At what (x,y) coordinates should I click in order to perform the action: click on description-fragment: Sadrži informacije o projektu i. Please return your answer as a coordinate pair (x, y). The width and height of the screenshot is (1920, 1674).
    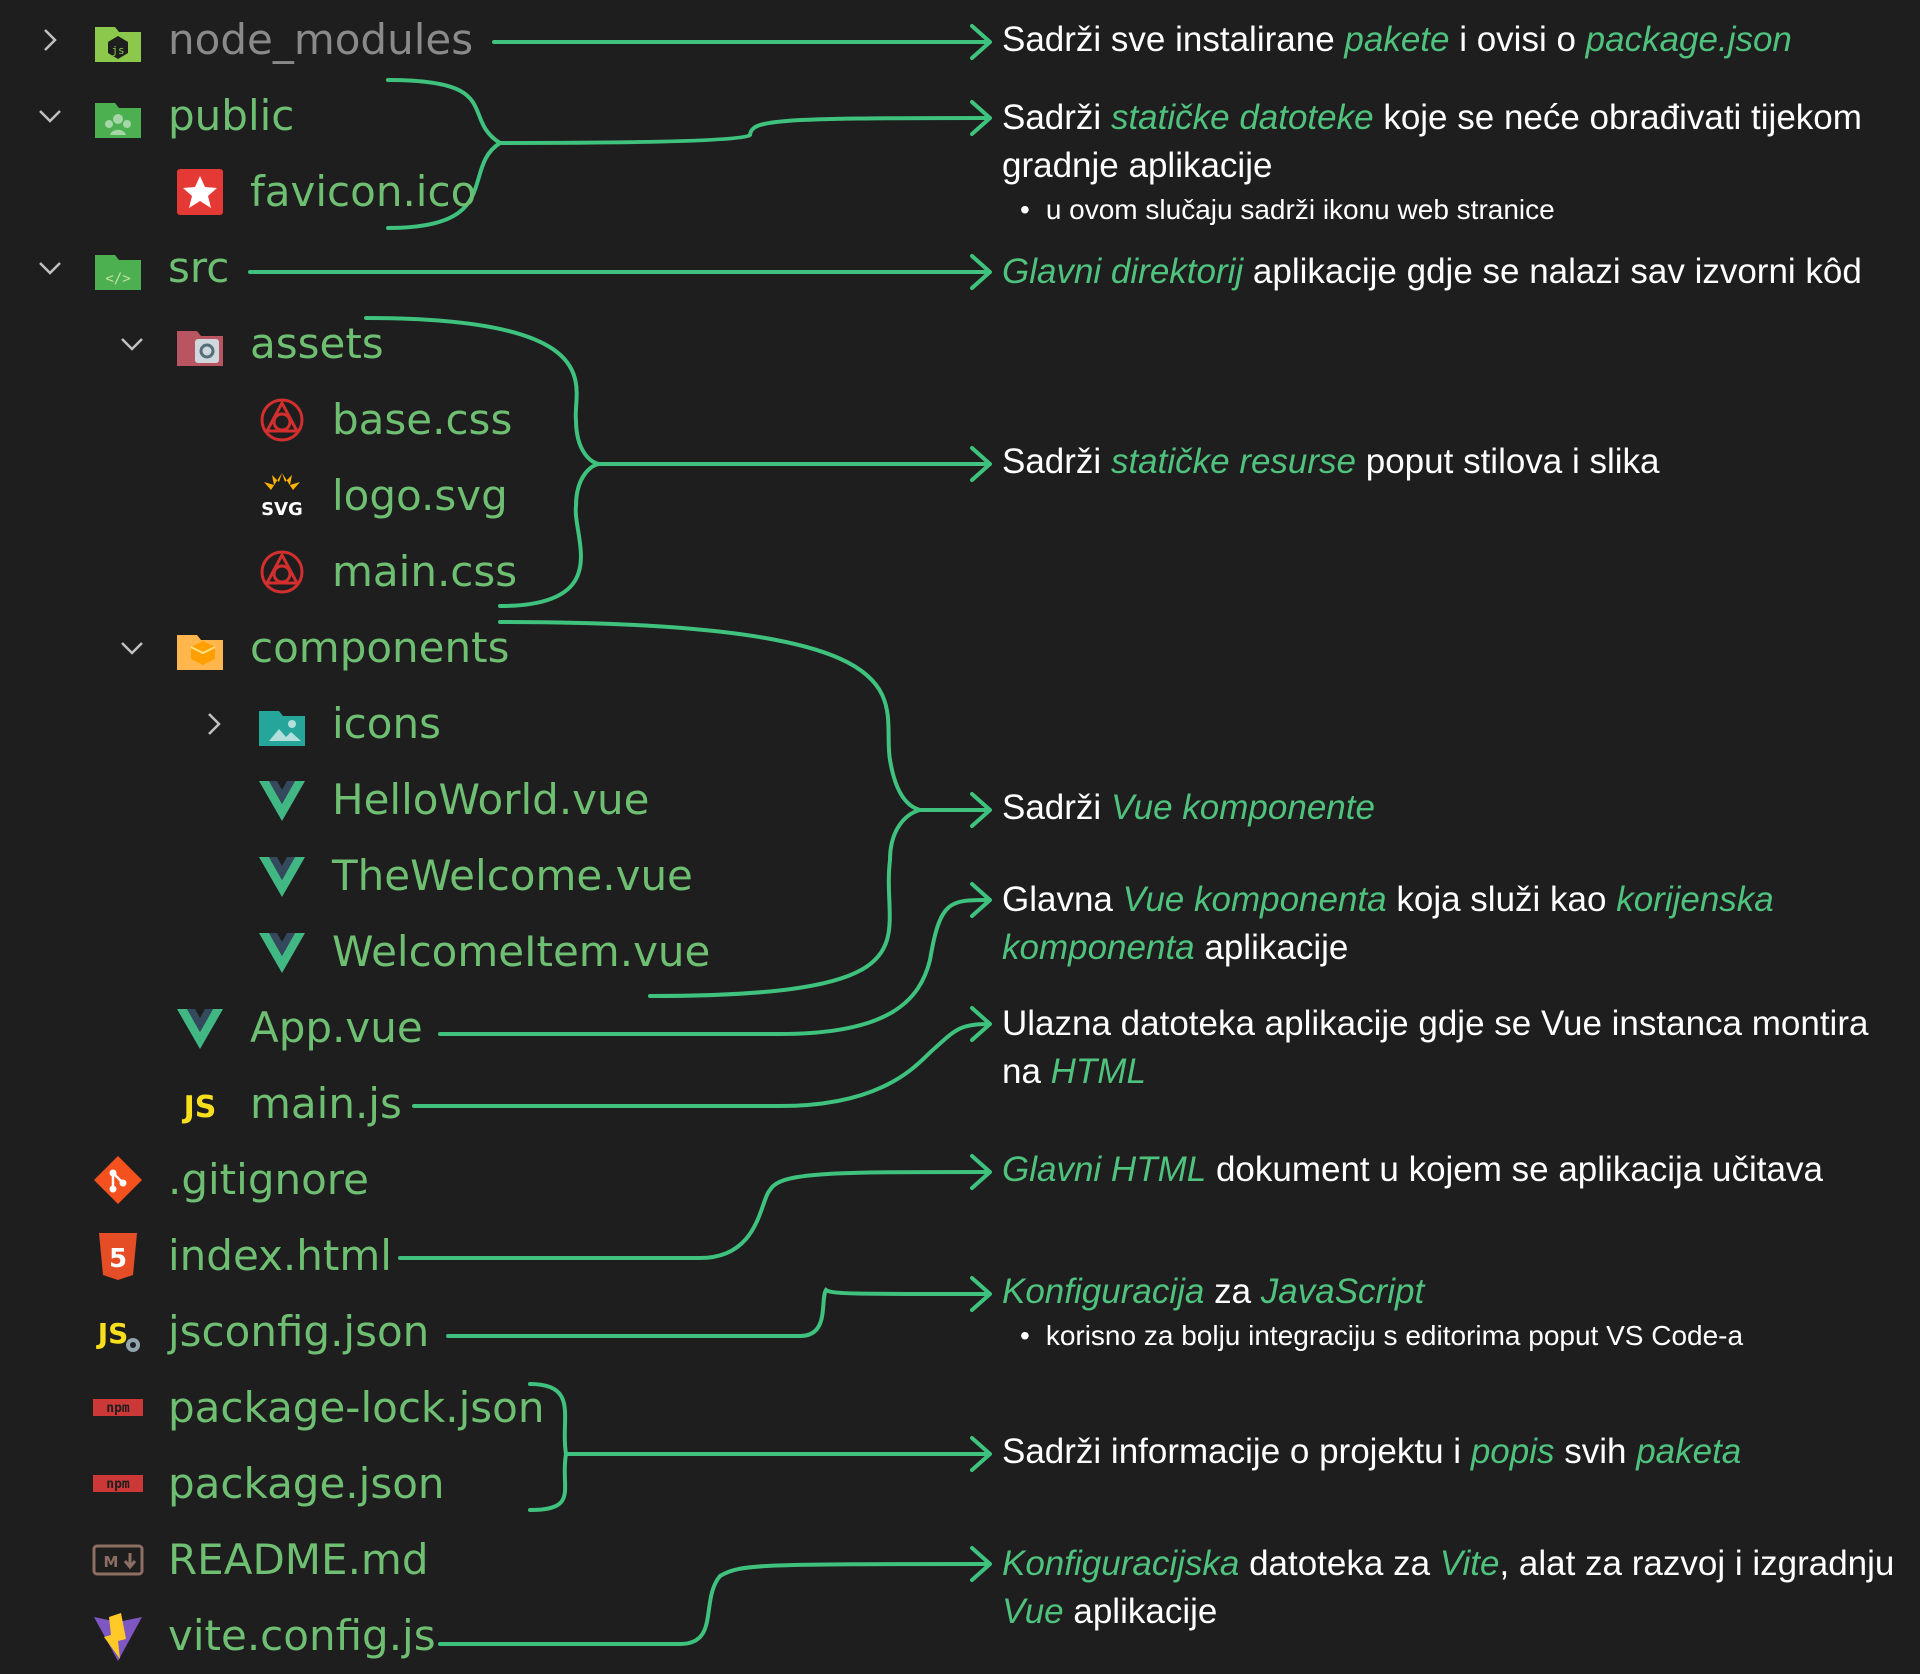
    Looking at the image, I should click on (1236, 1451).